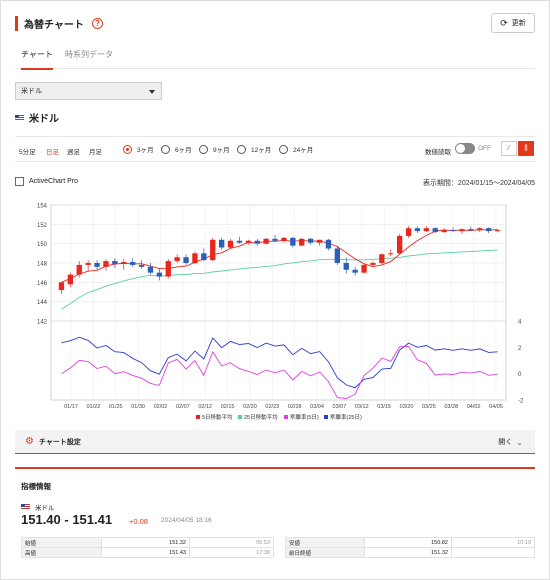 This screenshot has height=580, width=550. Describe the element at coordinates (473, 148) in the screenshot. I see `value-read-toggle: OFF` at that location.